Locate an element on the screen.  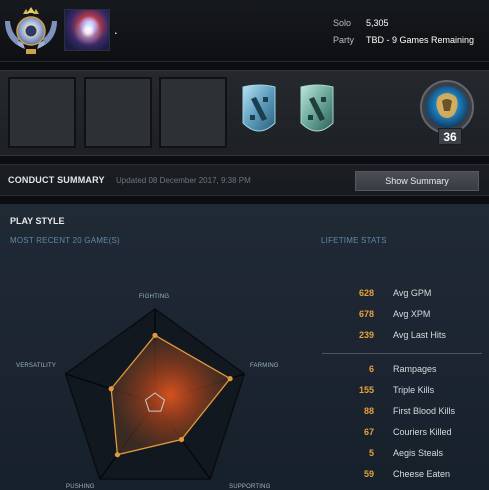
stat-row-first-blood-kills: 88 First Blood Kills is located at coordinates (402, 414).